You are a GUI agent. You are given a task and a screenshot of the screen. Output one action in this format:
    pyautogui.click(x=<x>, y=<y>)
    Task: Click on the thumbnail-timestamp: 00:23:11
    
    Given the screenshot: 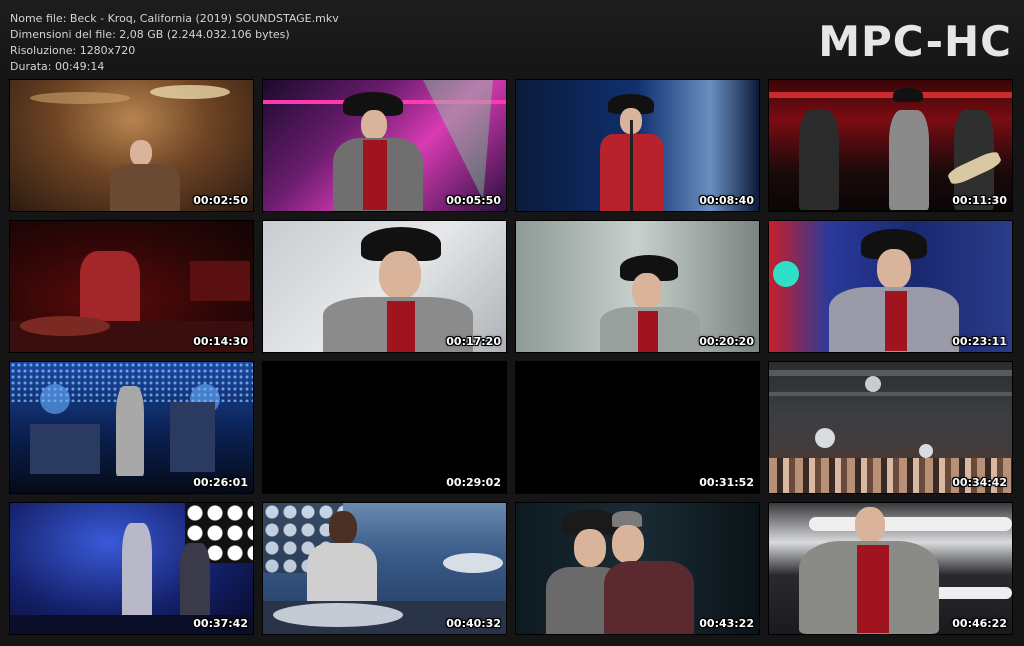 What is the action you would take?
    pyautogui.click(x=979, y=341)
    